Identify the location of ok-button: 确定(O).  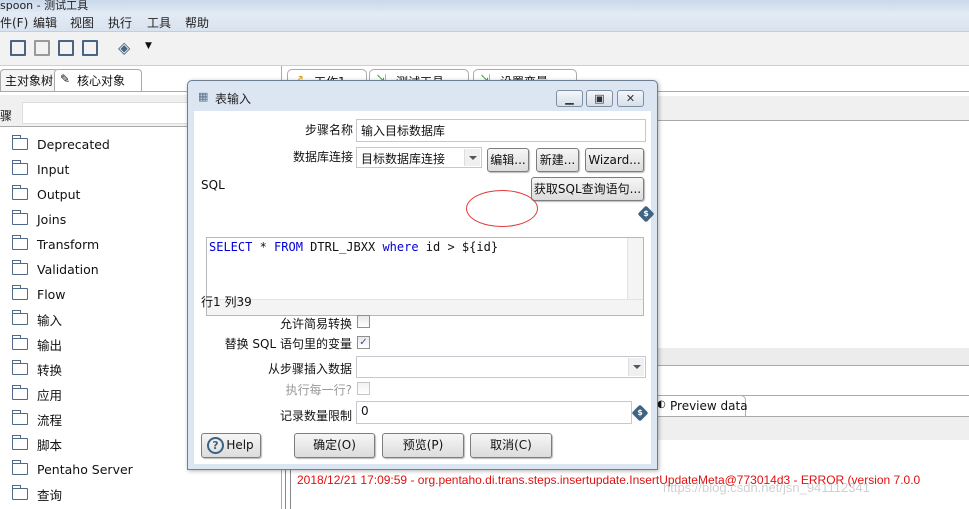
(334, 445).